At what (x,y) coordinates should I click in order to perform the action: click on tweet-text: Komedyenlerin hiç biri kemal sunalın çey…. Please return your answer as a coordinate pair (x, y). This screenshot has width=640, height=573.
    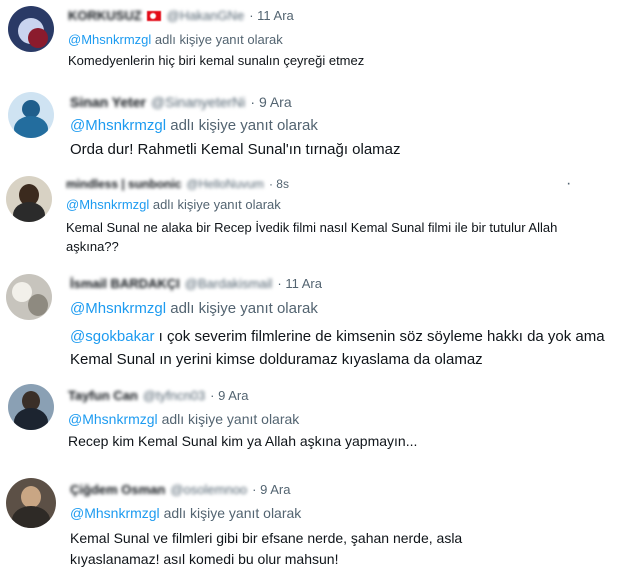
    Looking at the image, I should click on (216, 60).